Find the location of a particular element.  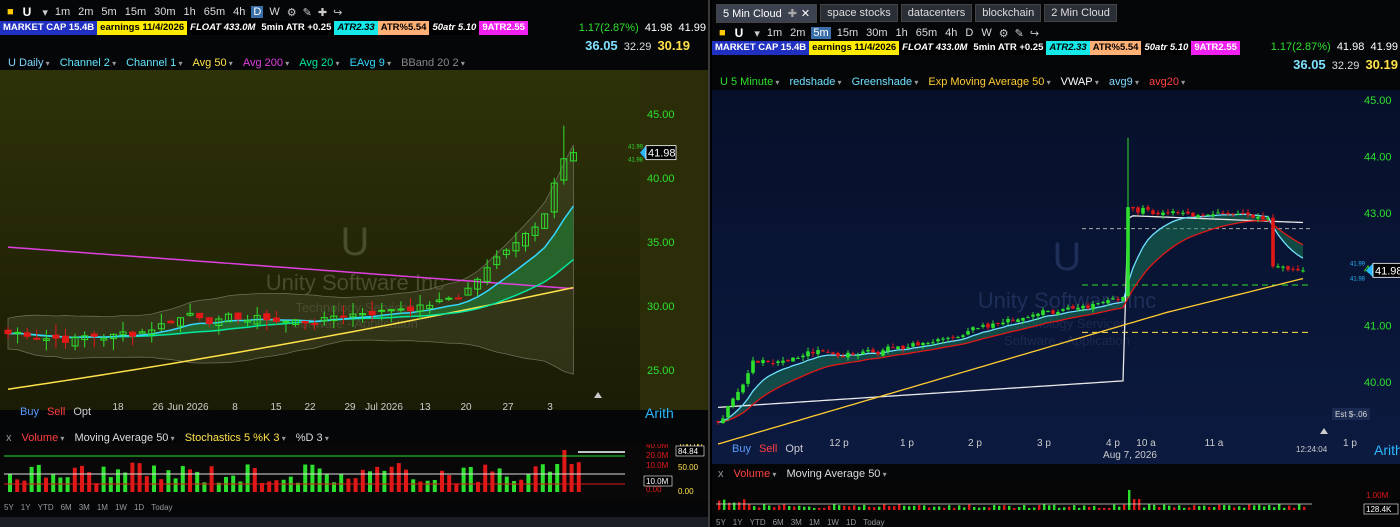

indicator-greenshade: Greenshade is located at coordinates (885, 82).